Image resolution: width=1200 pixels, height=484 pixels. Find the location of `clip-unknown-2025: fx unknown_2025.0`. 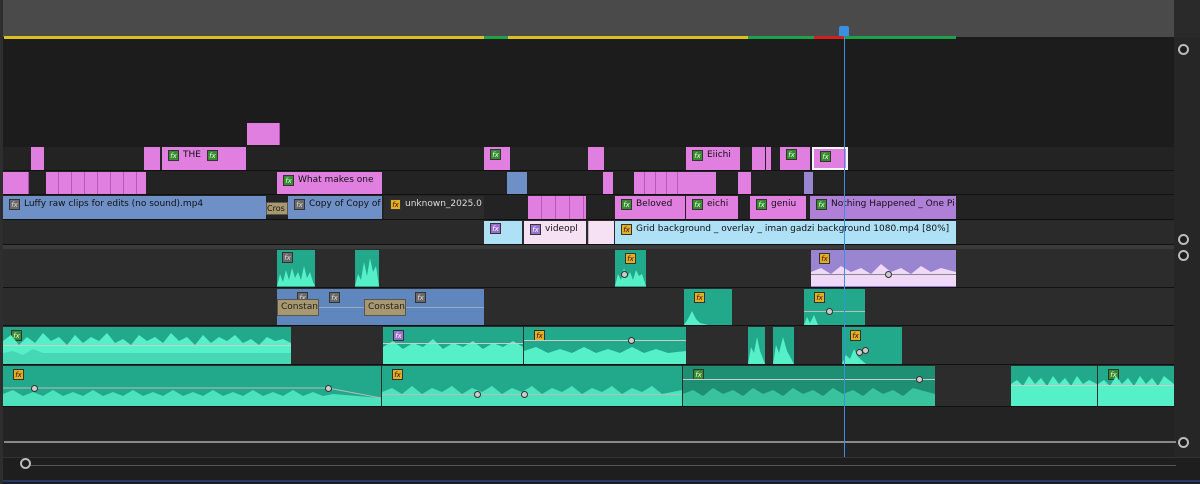

clip-unknown-2025: fx unknown_2025.0 is located at coordinates (434, 207).